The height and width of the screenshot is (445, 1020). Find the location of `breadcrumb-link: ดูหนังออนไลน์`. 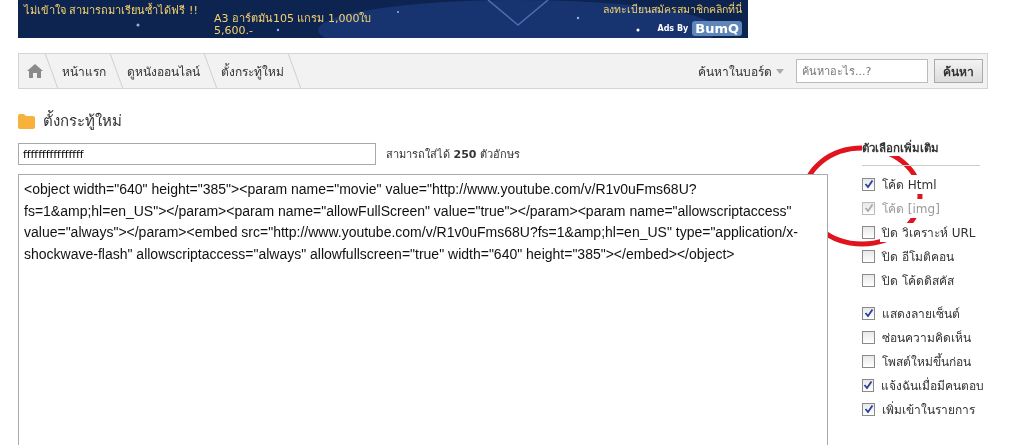

breadcrumb-link: ดูหนังออนไลน์ is located at coordinates (163, 71).